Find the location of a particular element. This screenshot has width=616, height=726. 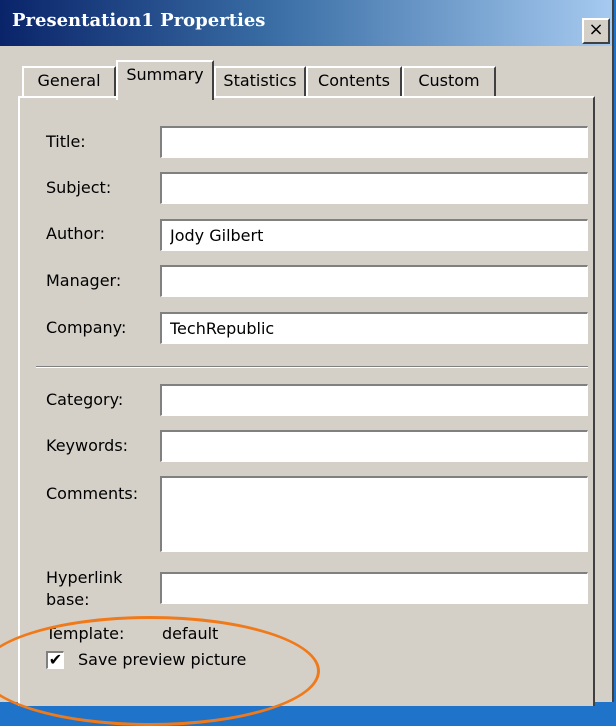

separator is located at coordinates (312, 367).